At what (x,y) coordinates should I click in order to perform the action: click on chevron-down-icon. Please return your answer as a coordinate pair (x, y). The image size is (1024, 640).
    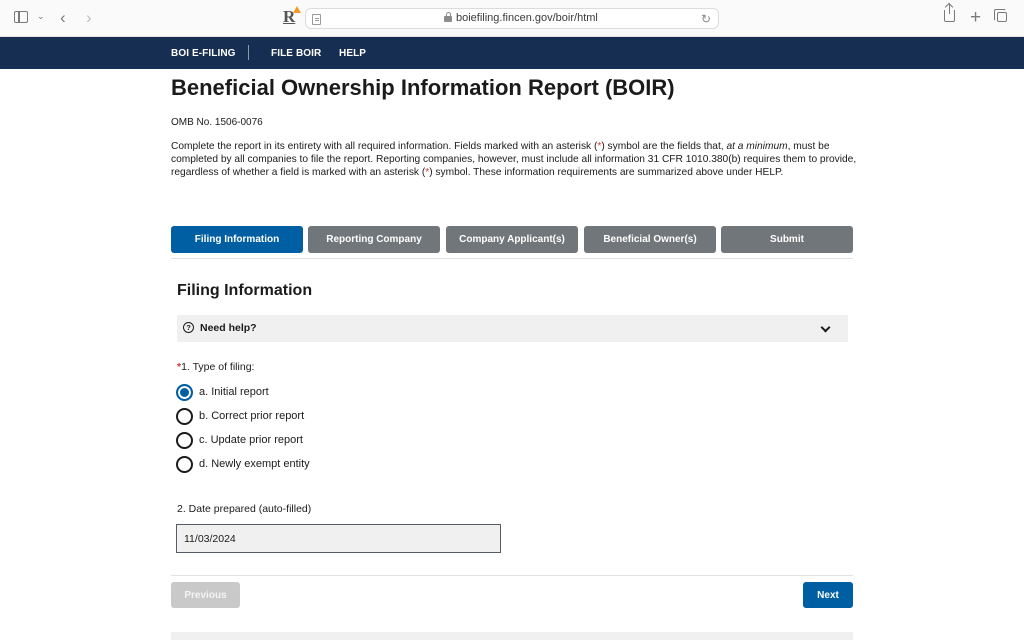
    Looking at the image, I should click on (825, 327).